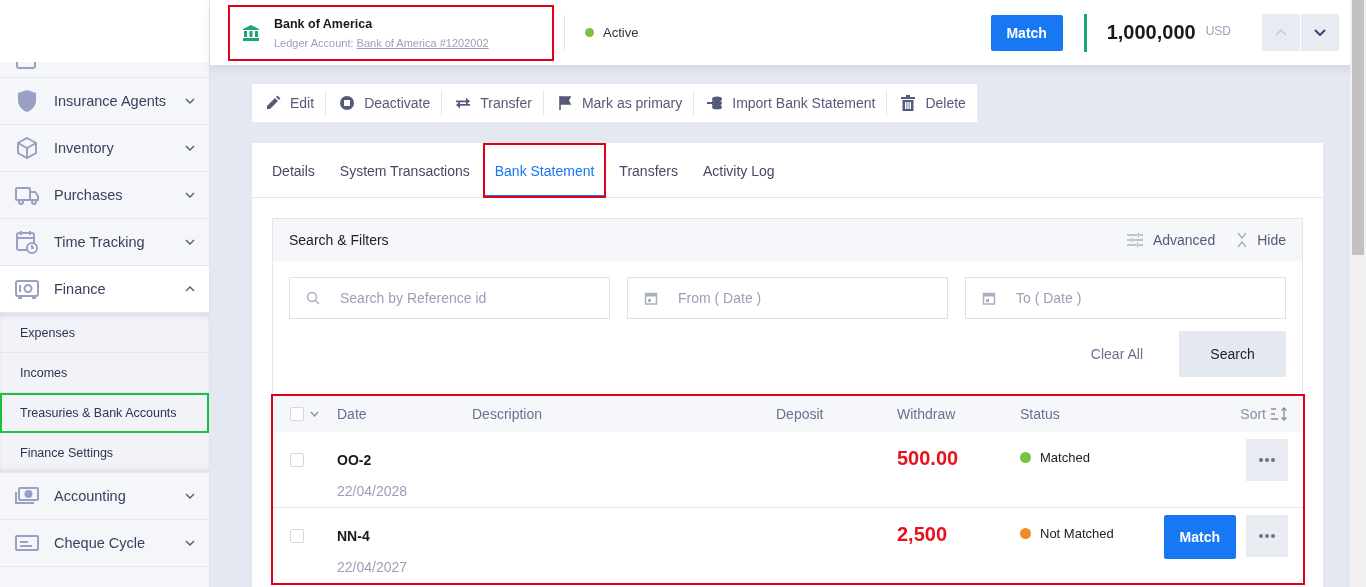 The height and width of the screenshot is (587, 1366). Describe the element at coordinates (324, 23) in the screenshot. I see `account-title: Bank of America` at that location.